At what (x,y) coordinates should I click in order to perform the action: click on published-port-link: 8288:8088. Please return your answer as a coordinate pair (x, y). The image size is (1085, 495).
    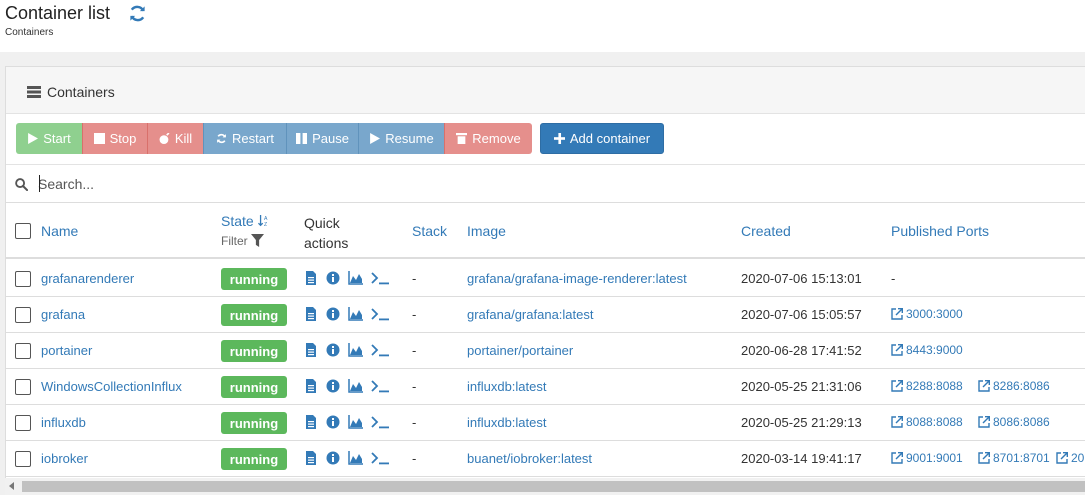
    Looking at the image, I should click on (927, 386).